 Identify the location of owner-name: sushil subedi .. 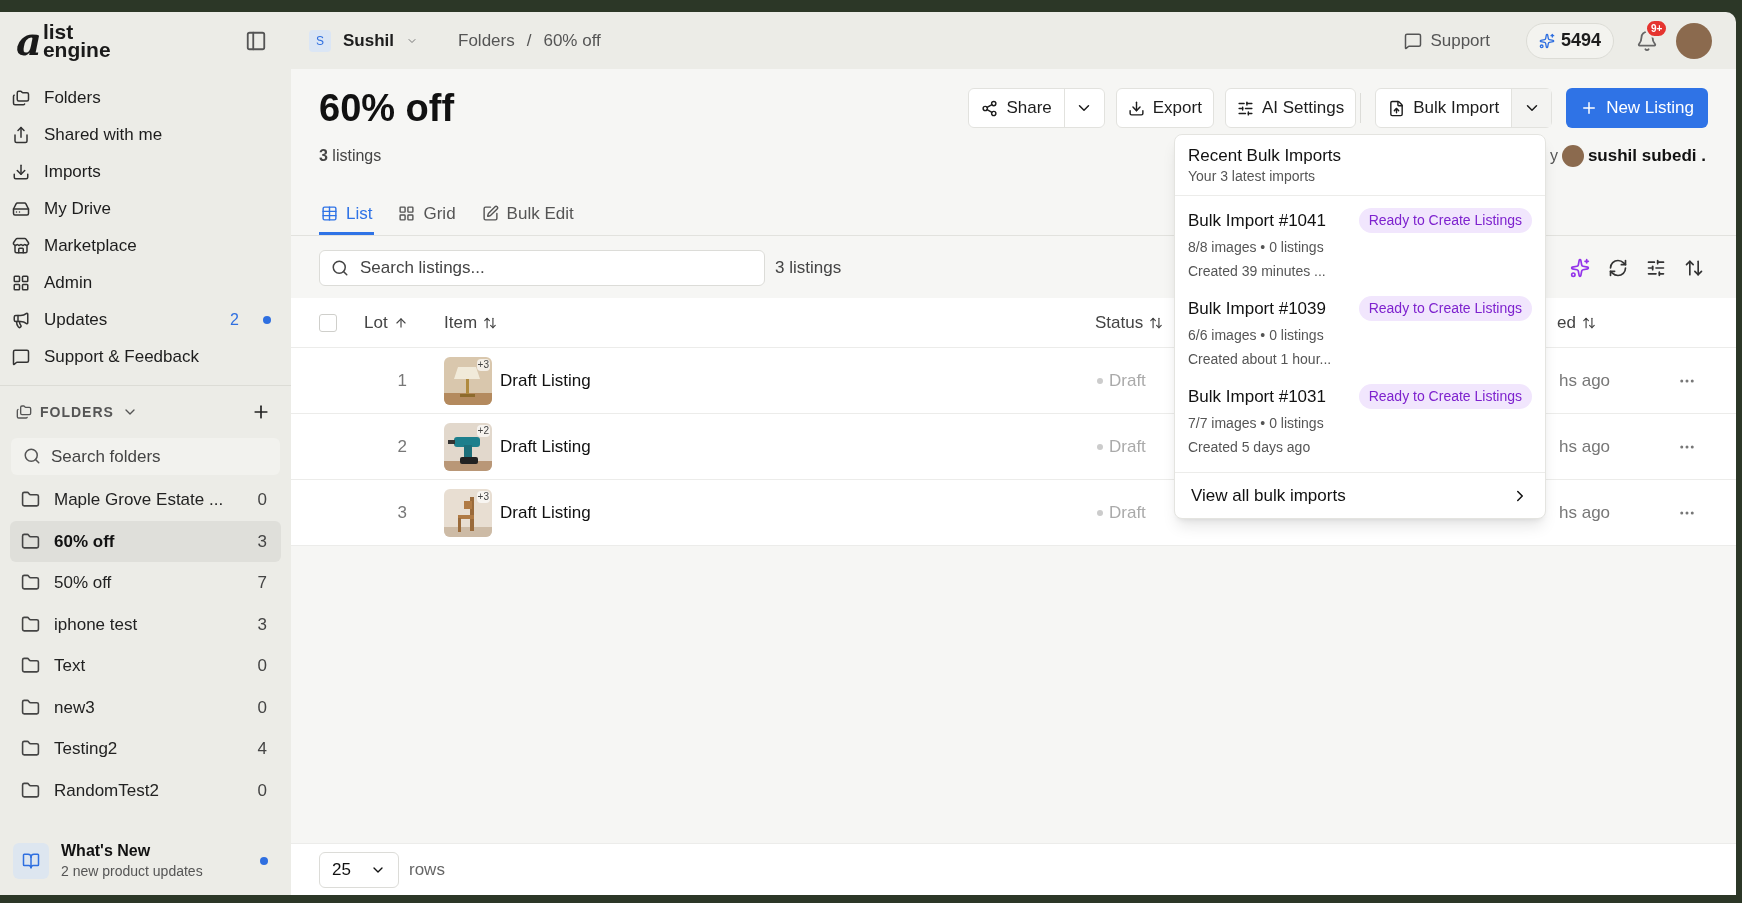
(1646, 156).